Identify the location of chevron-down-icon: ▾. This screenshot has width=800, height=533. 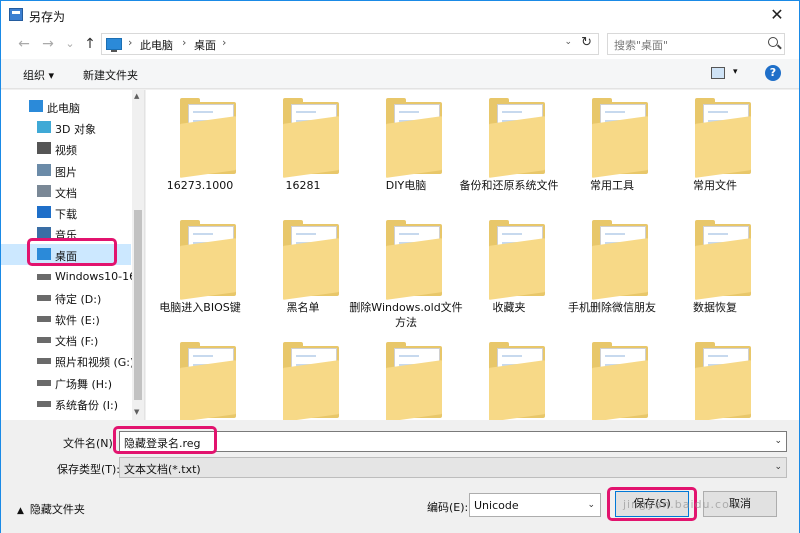
(735, 72).